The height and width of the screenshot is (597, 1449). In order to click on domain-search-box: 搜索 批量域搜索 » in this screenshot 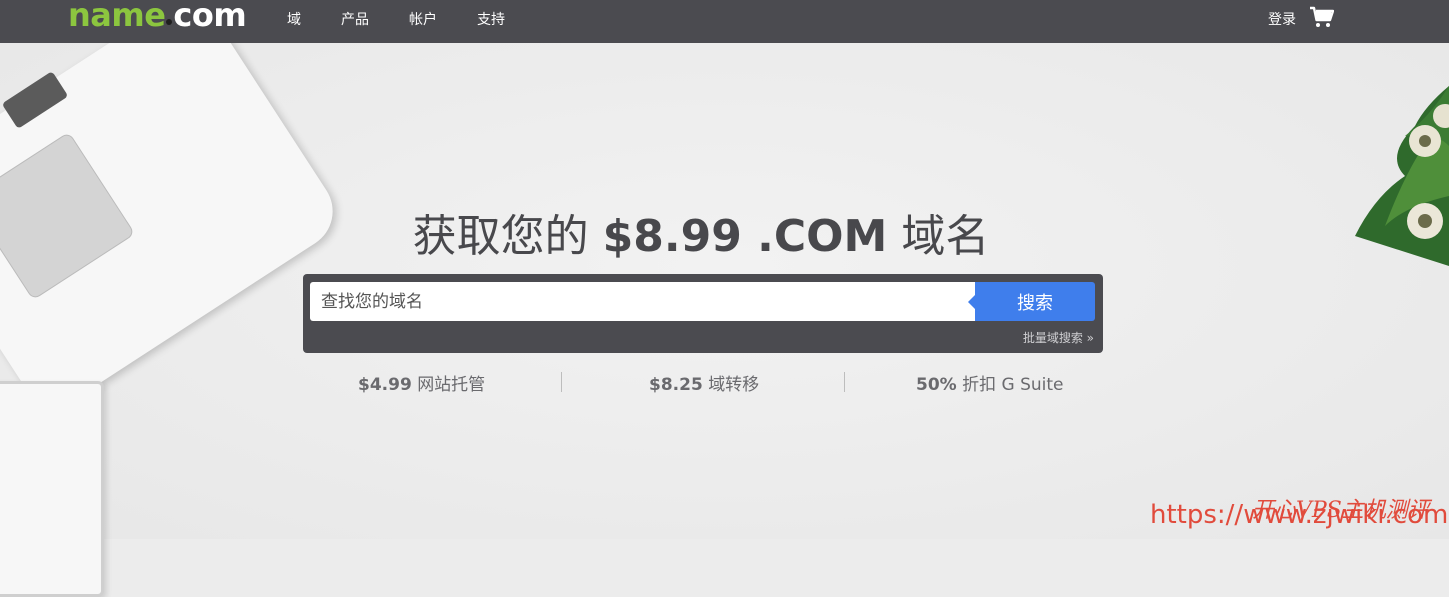, I will do `click(703, 313)`.